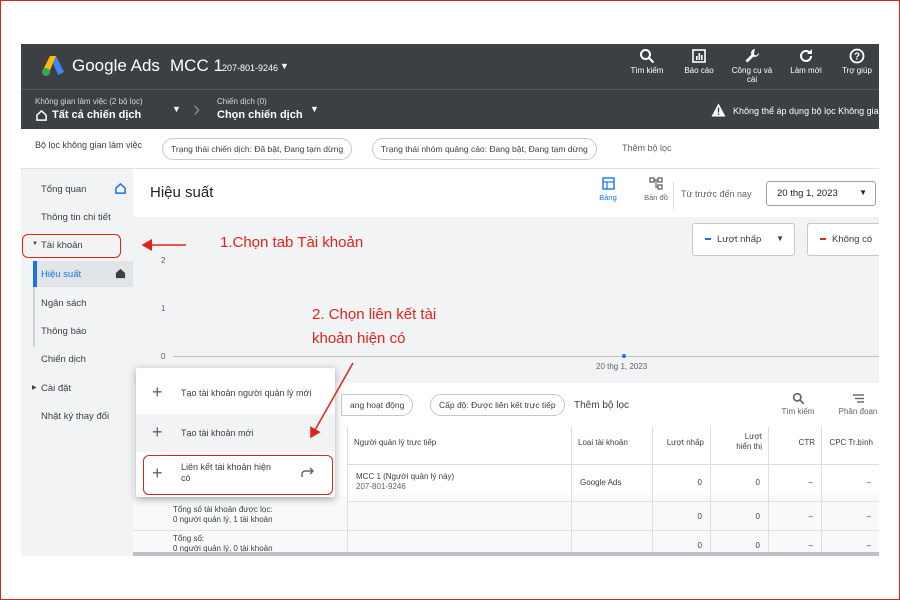  I want to click on impressions-cell: 0, so click(739, 516).